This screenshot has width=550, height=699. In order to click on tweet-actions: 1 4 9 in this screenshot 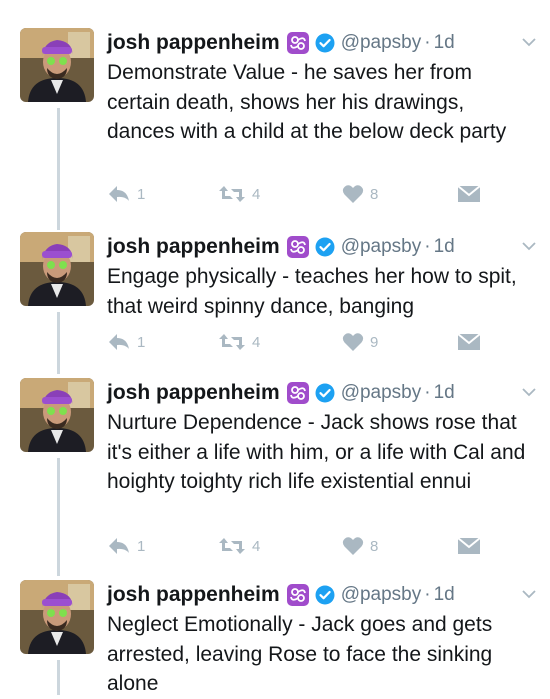, I will do `click(307, 344)`.